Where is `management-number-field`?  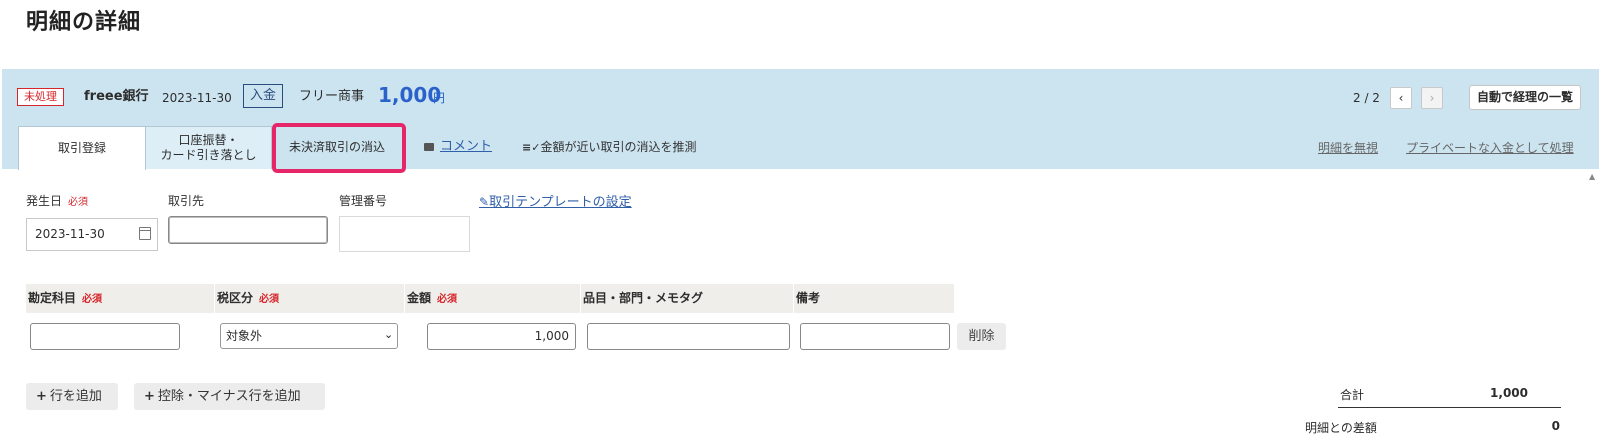
management-number-field is located at coordinates (404, 234).